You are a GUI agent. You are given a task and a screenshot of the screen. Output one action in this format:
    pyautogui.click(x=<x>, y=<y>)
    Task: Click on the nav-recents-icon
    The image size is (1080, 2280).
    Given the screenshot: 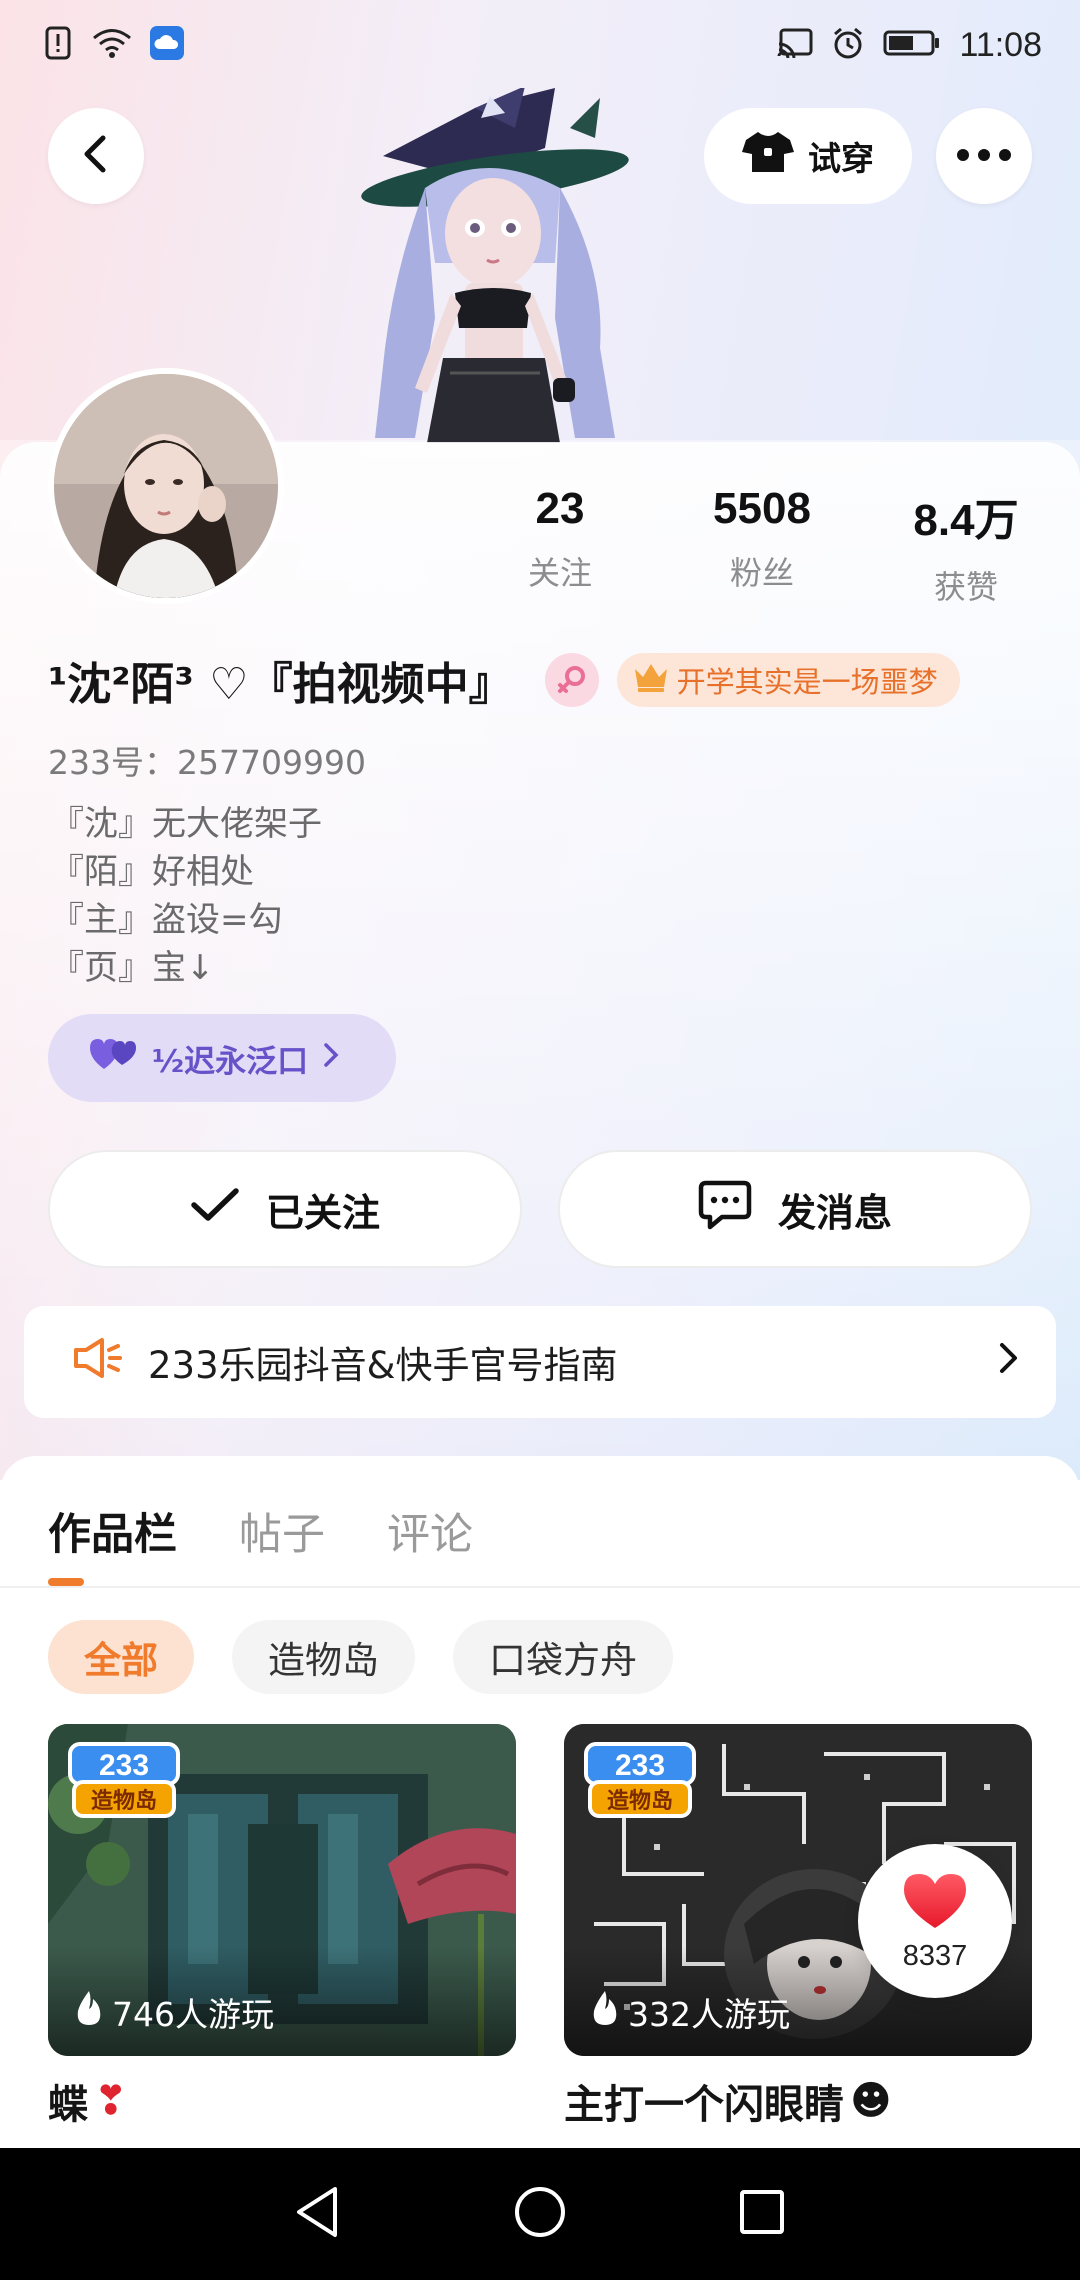 What is the action you would take?
    pyautogui.click(x=762, y=2214)
    